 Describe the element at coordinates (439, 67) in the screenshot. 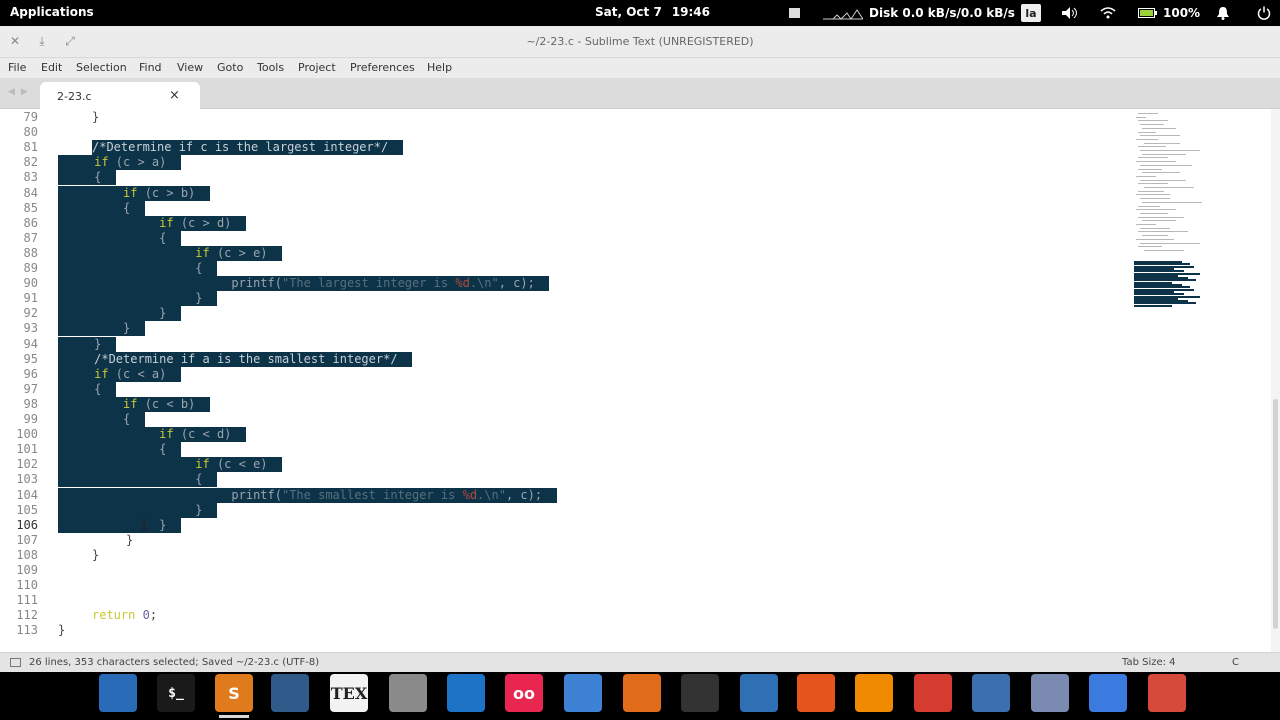

I see `menu-help: Help` at that location.